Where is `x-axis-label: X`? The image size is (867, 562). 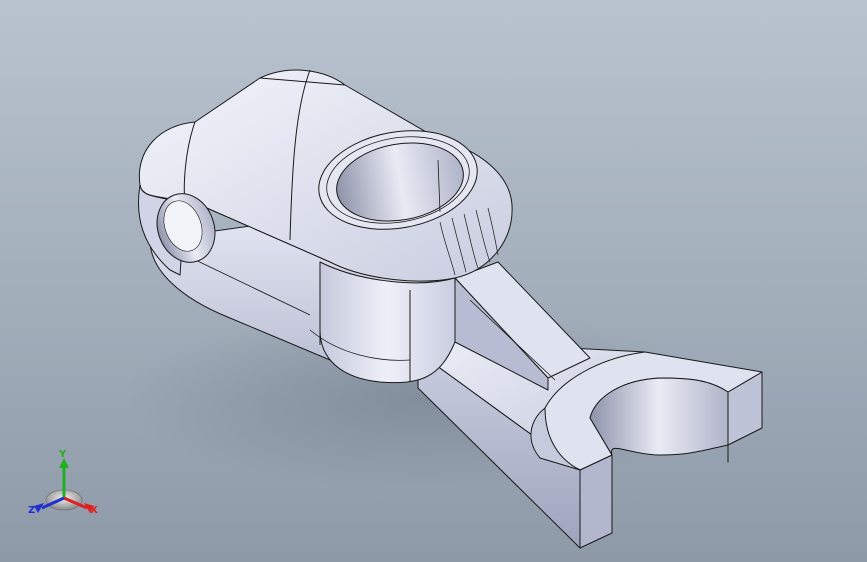 x-axis-label: X is located at coordinates (94, 510).